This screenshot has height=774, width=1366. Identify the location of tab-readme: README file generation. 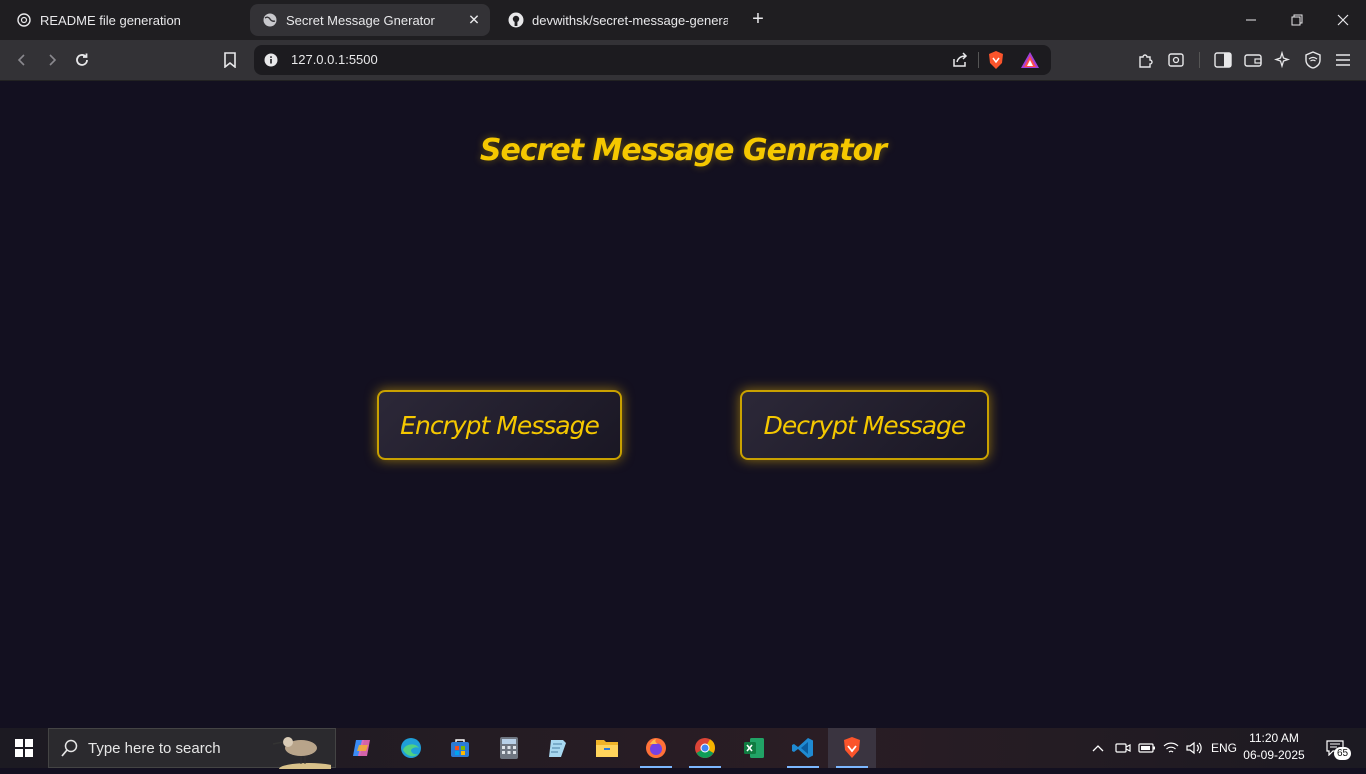
(128, 20).